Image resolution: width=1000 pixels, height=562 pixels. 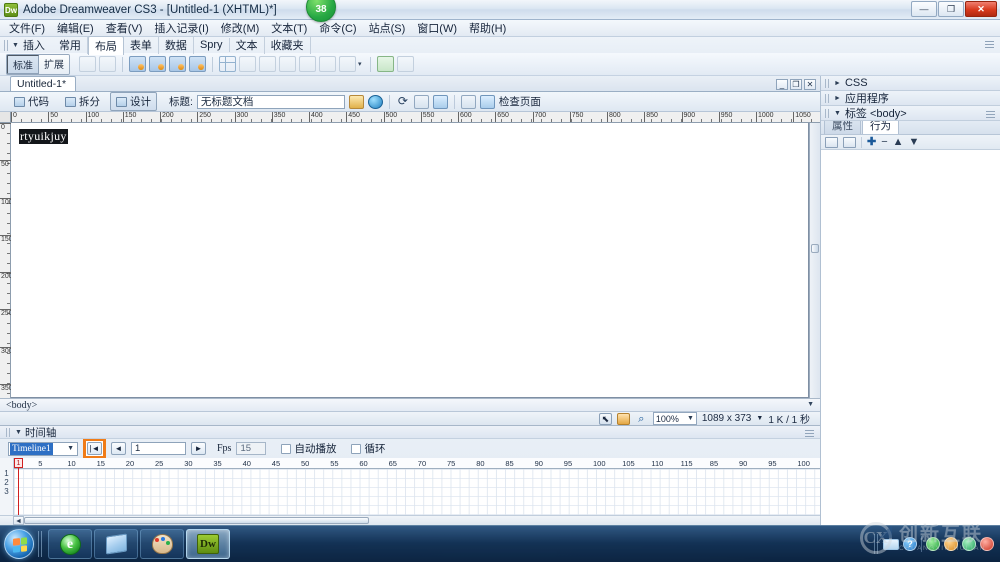 What do you see at coordinates (6, 260) in the screenshot?
I see `vertical-ruler: 0 50 100 150 200 250 300 350` at bounding box center [6, 260].